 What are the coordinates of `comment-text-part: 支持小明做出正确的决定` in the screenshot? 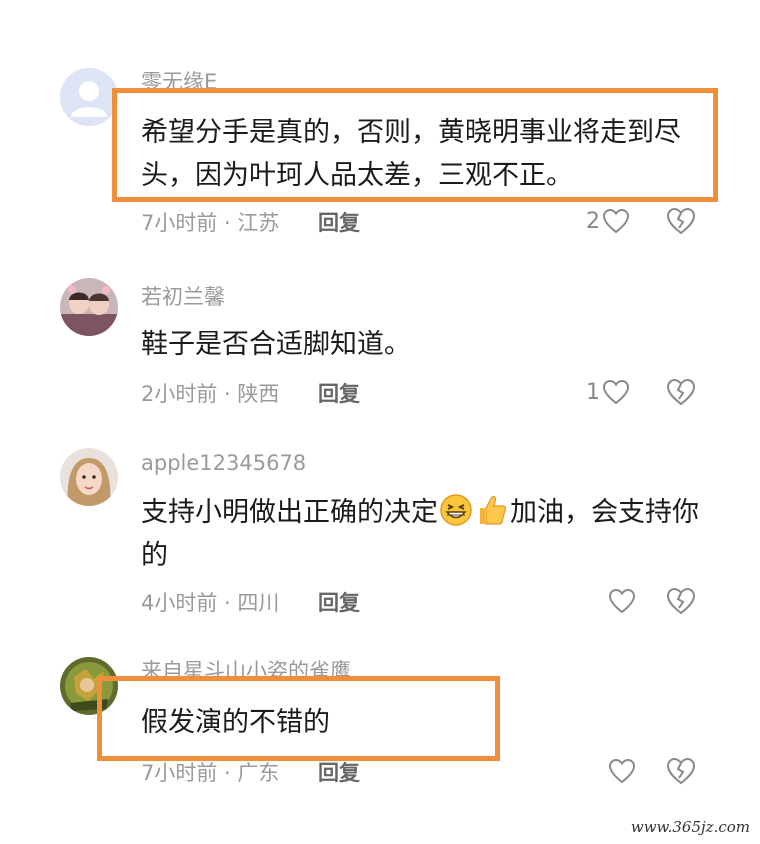 It's located at (289, 512).